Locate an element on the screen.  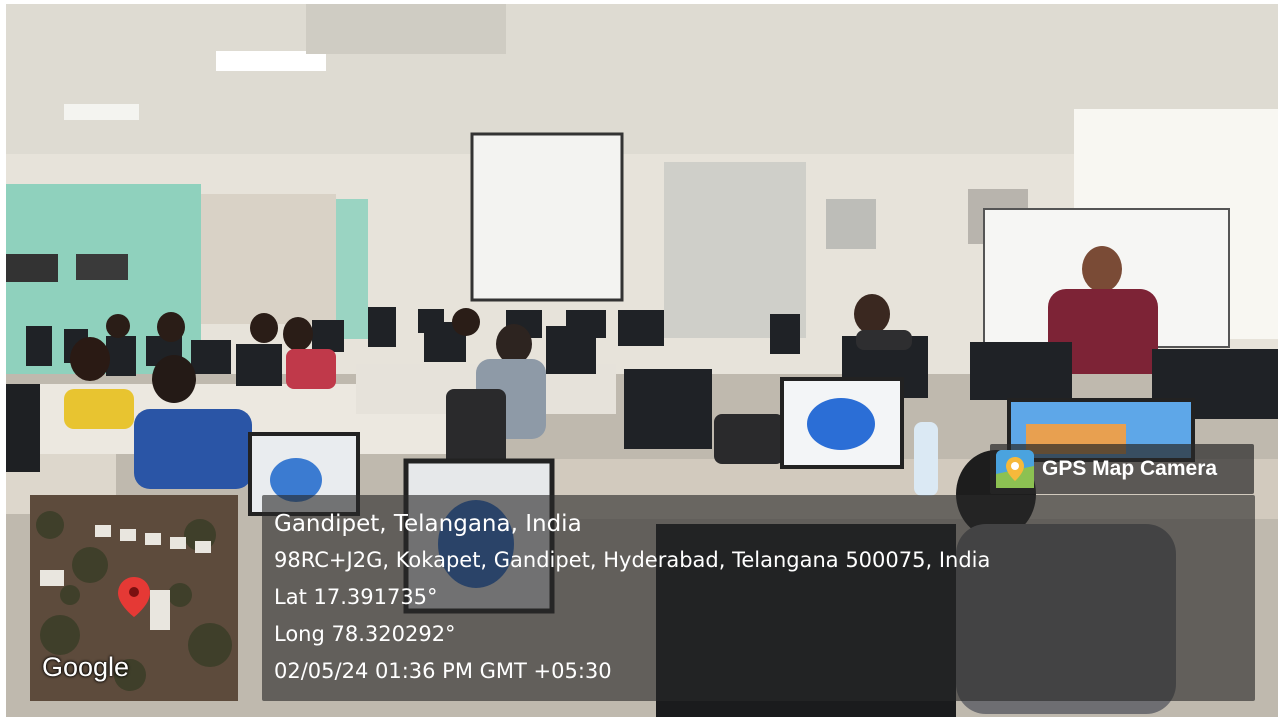
blinds is located at coordinates (268, 259).